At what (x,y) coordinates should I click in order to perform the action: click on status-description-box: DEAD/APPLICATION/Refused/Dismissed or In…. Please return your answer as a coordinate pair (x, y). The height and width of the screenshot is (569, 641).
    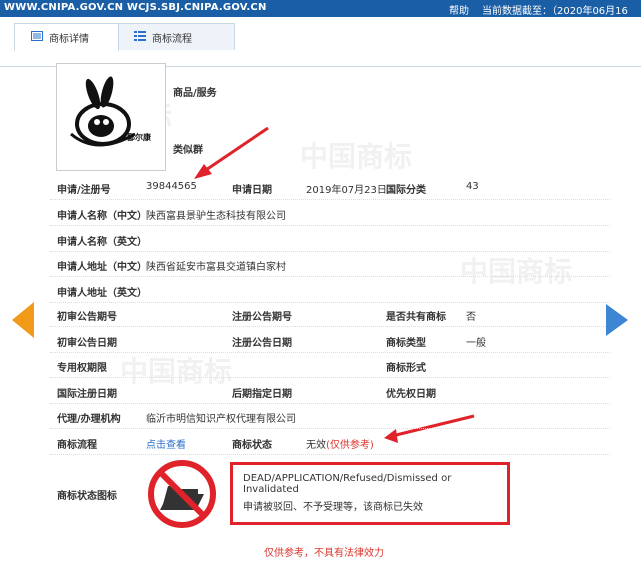
    Looking at the image, I should click on (370, 493).